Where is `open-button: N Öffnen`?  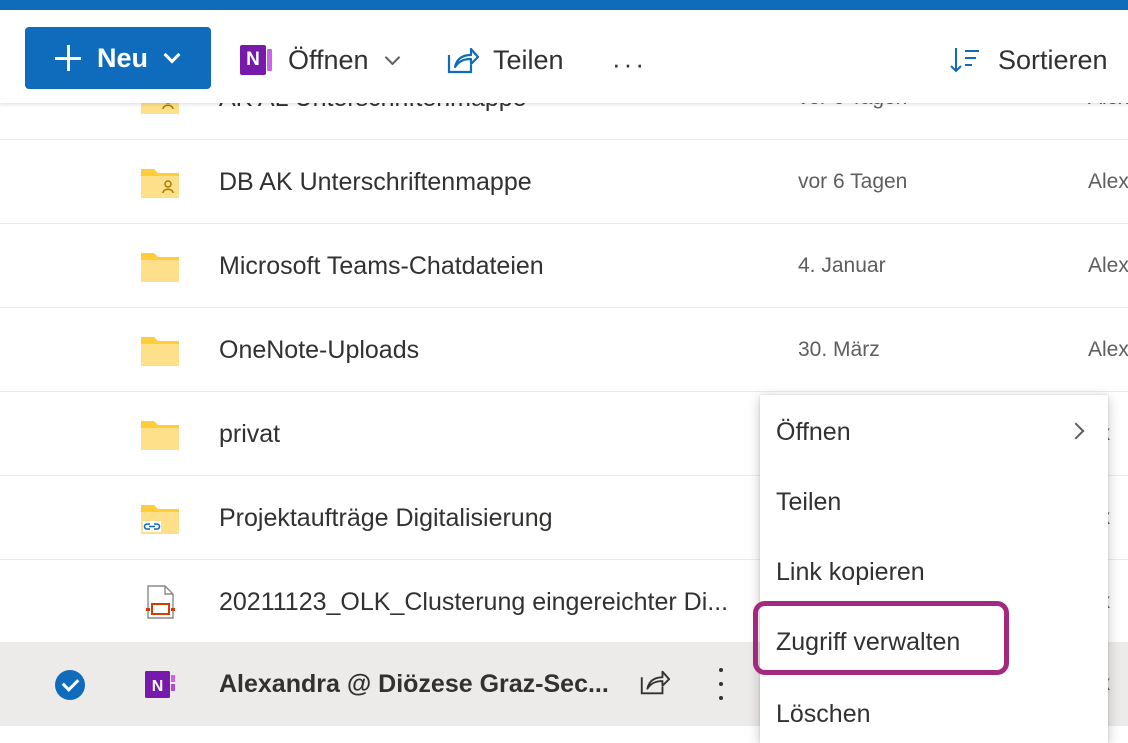
open-button: N Öffnen is located at coordinates (320, 60).